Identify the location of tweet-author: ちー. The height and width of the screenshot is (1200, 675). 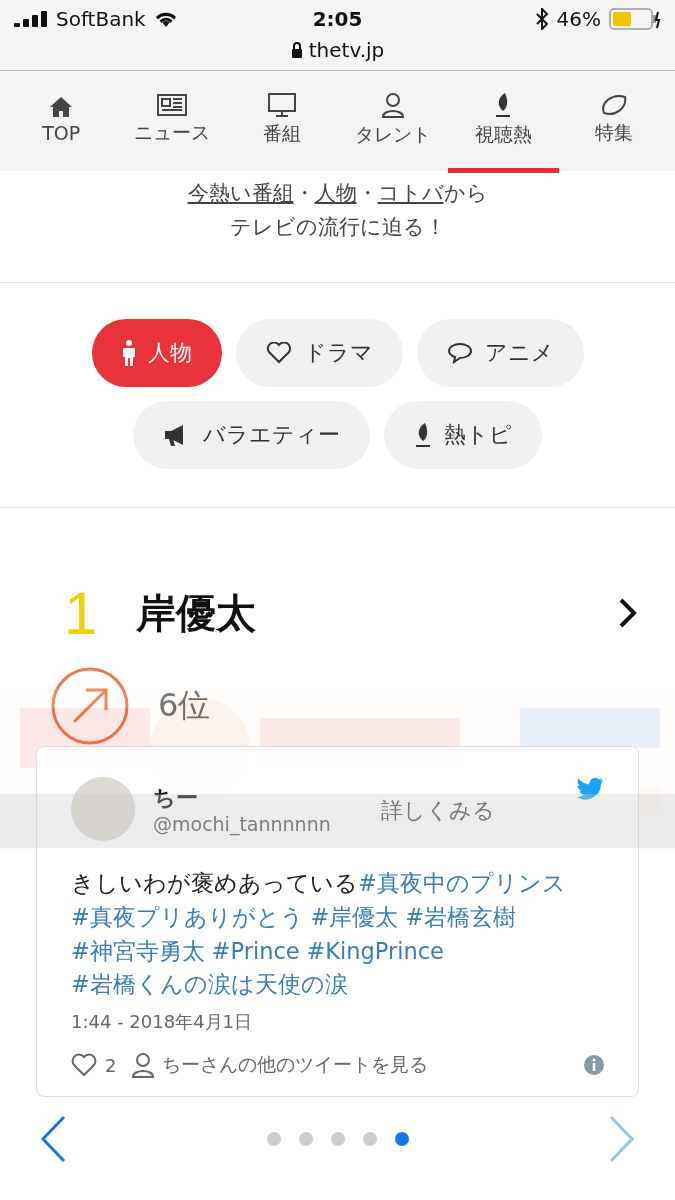
(175, 798).